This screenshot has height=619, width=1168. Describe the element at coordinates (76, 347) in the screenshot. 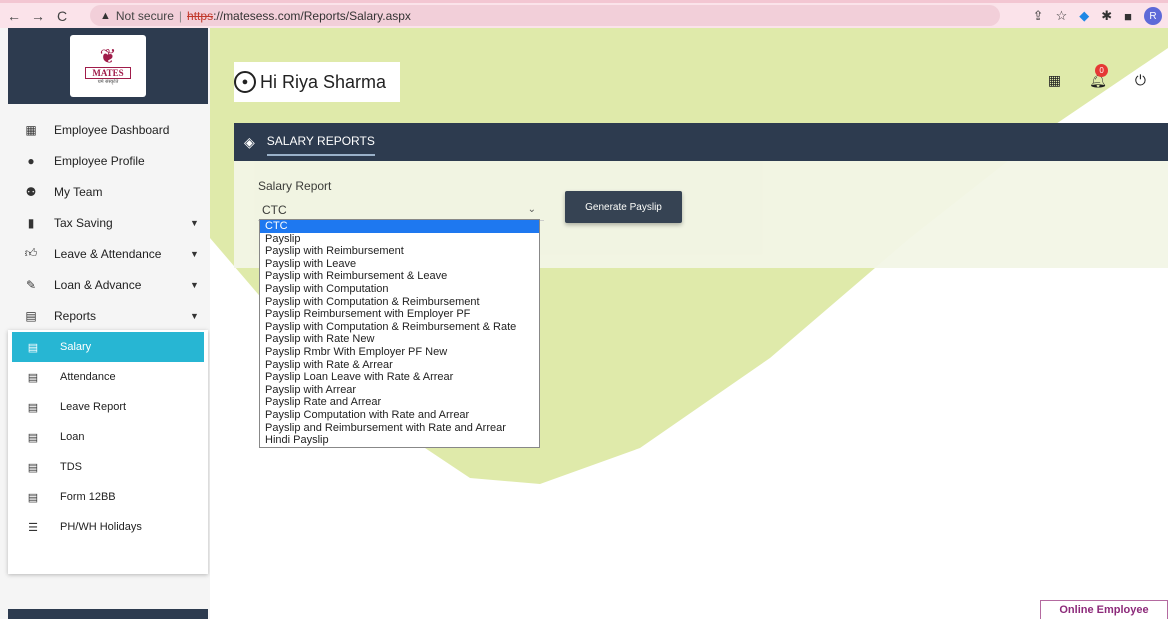

I see `submenu-item-label: Salary` at that location.